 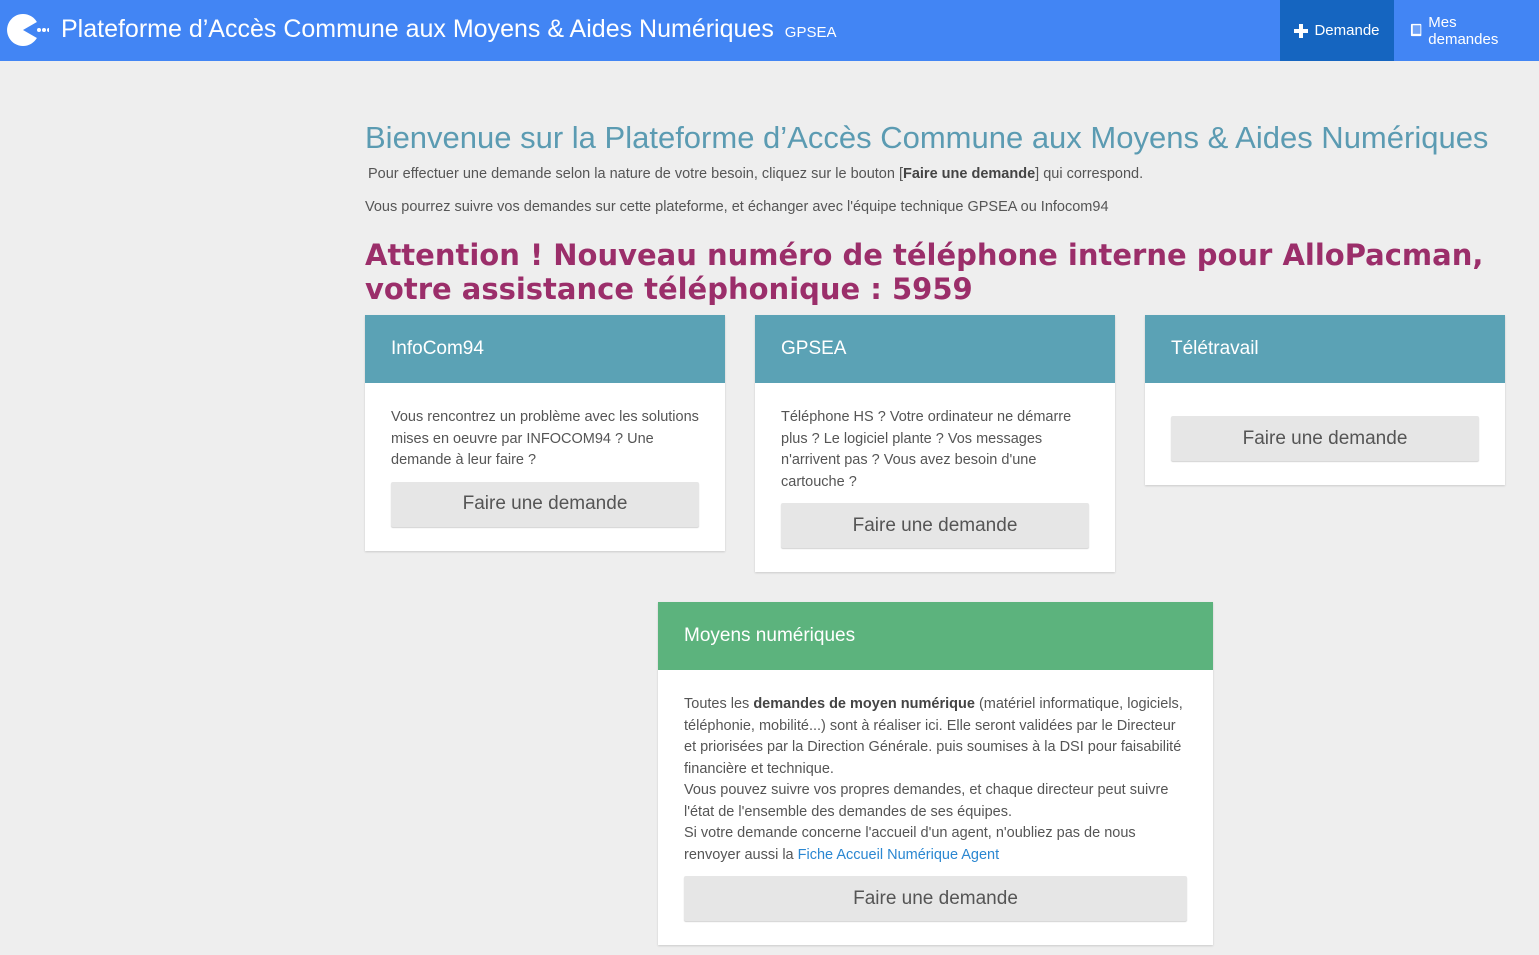 What do you see at coordinates (935, 898) in the screenshot?
I see `moyens-numeriques-request-button: Faire une demande` at bounding box center [935, 898].